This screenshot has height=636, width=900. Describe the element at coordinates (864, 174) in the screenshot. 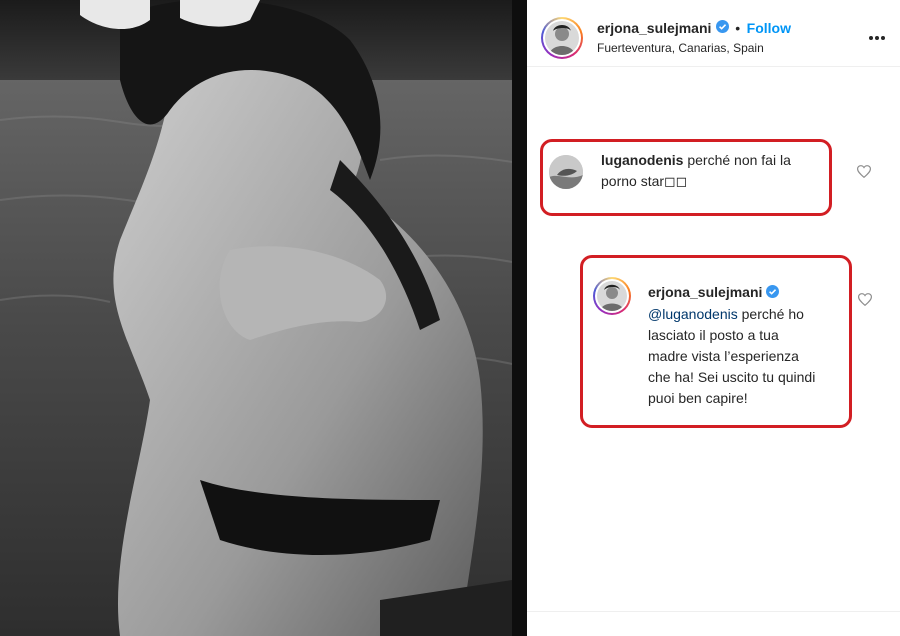

I see `comment-like-heart-icon` at that location.